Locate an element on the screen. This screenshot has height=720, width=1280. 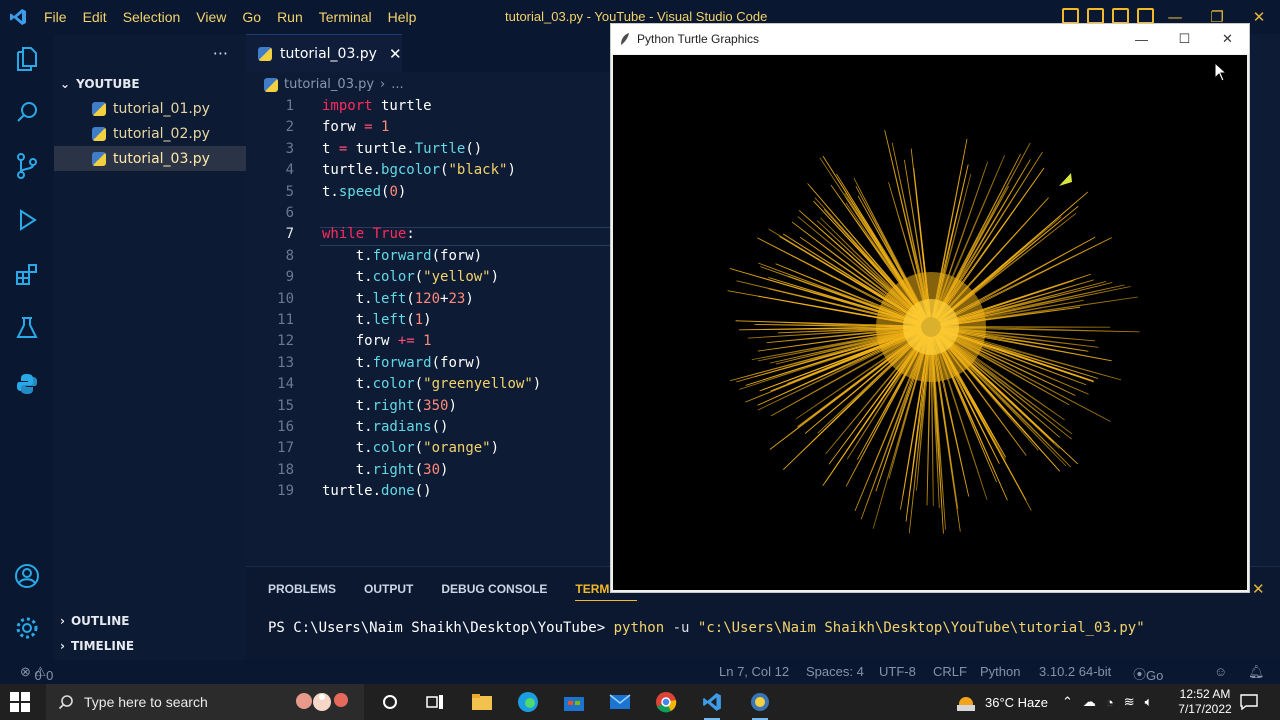
timeline-section: › TIMELINE is located at coordinates (150, 645).